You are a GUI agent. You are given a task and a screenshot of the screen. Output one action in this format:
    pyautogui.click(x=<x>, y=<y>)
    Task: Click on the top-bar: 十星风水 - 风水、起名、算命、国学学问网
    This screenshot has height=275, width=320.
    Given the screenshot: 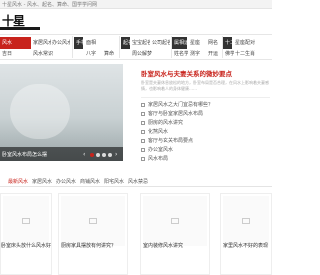 What is the action you would take?
    pyautogui.click(x=136, y=4)
    